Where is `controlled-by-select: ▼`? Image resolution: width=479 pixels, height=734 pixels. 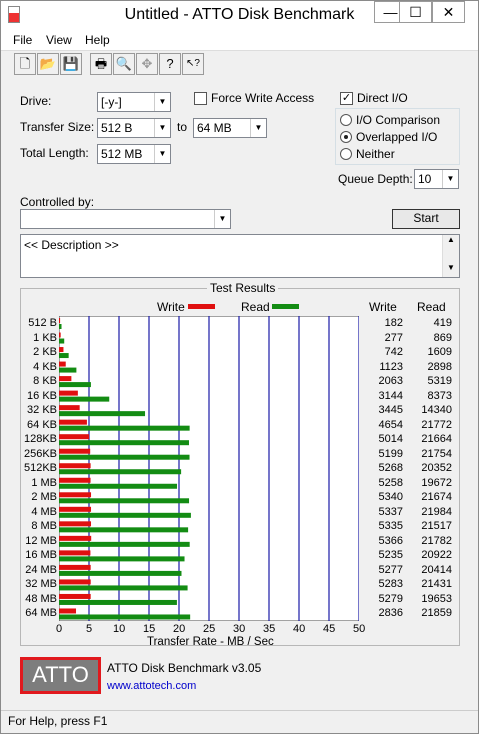
controlled-by-select: ▼ is located at coordinates (125, 219).